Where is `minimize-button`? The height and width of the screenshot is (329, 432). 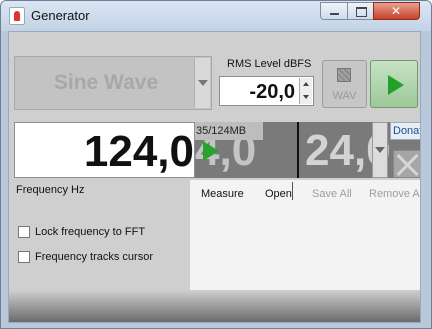
minimize-button is located at coordinates (334, 11).